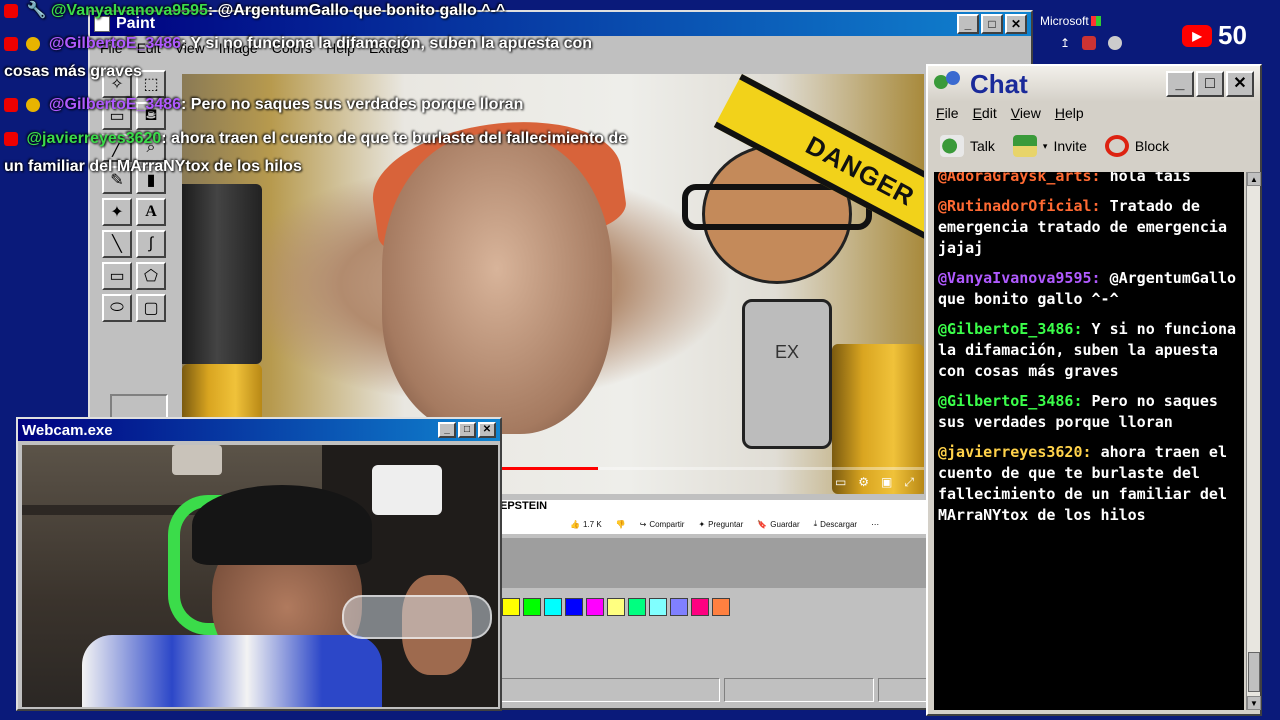 This screenshot has height=720, width=1280. Describe the element at coordinates (115, 104) in the screenshot. I see `overlay-user: @GilbertoE_3486` at that location.